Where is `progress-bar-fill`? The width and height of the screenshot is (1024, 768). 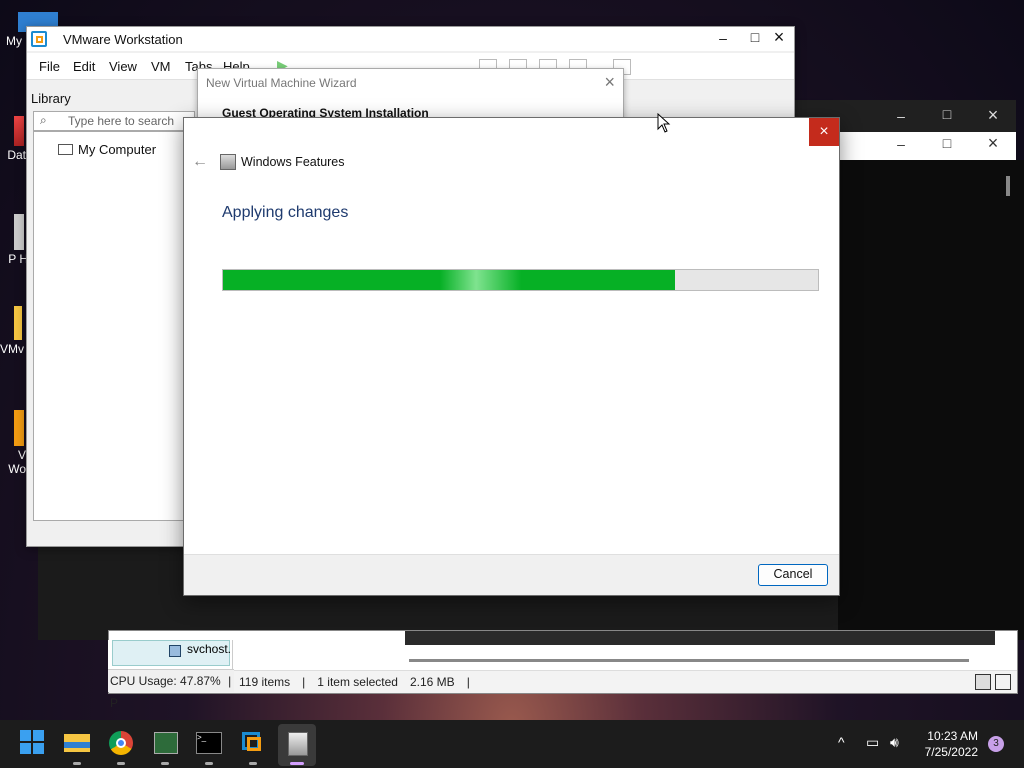
progress-bar-fill is located at coordinates (449, 280).